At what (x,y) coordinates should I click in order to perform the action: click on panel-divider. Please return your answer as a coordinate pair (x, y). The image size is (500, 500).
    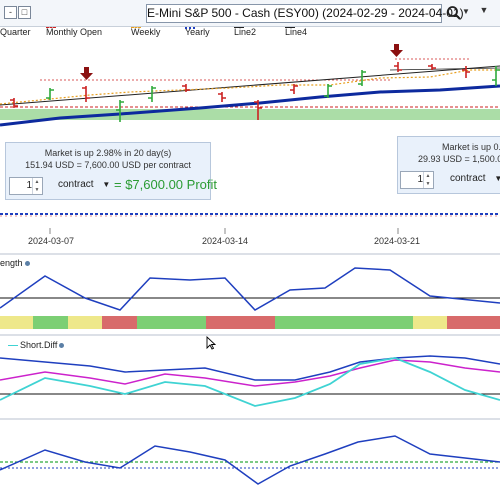
    Looking at the image, I should click on (250, 255).